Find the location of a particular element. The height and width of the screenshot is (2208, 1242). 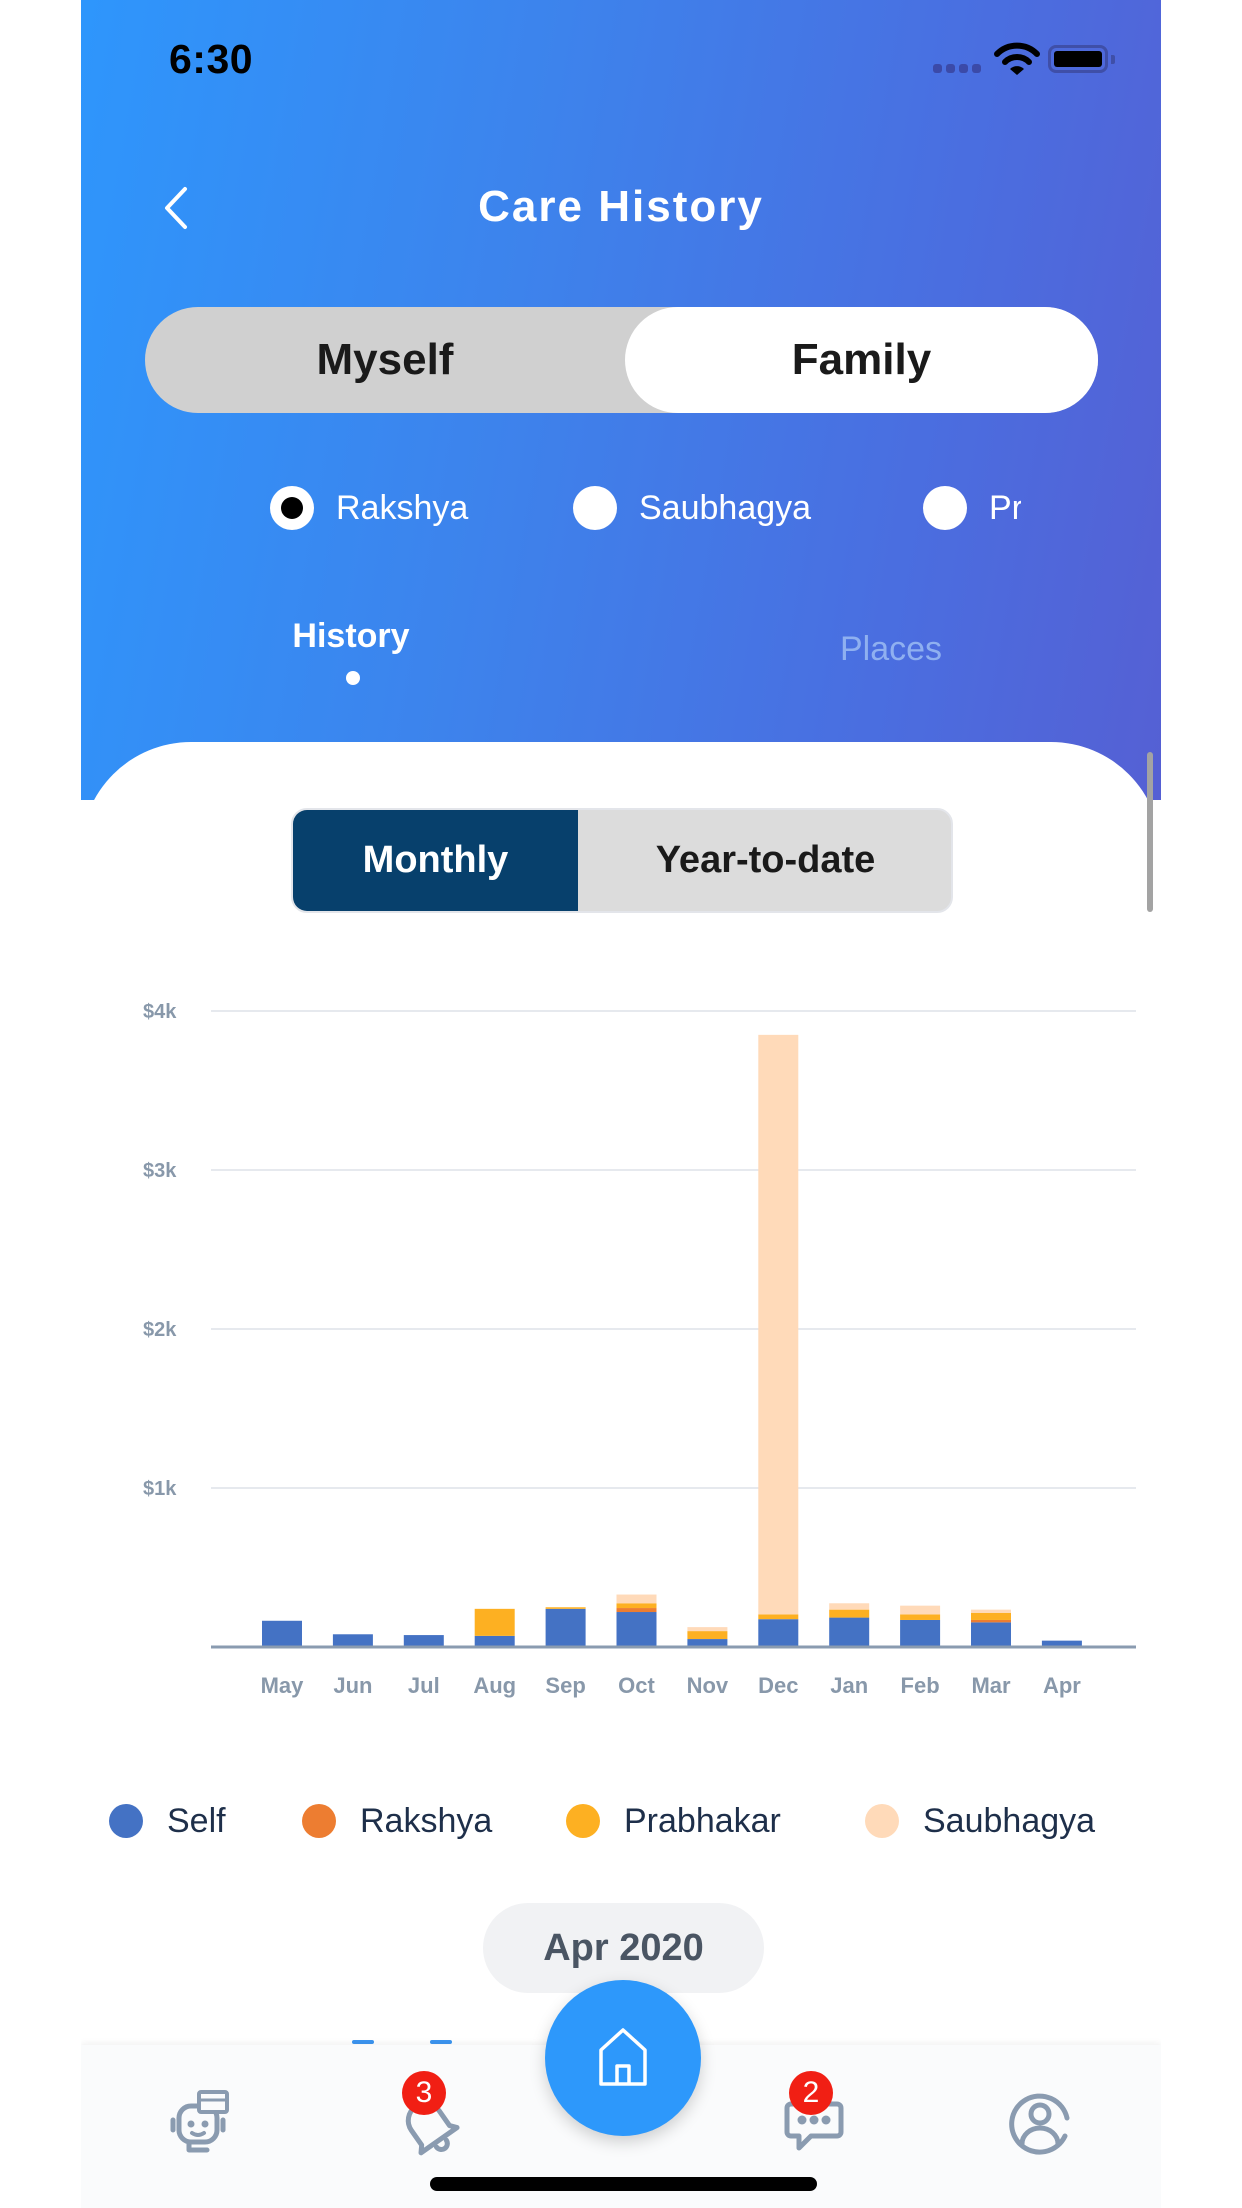

x-tick-label: Nov is located at coordinates (708, 1685).